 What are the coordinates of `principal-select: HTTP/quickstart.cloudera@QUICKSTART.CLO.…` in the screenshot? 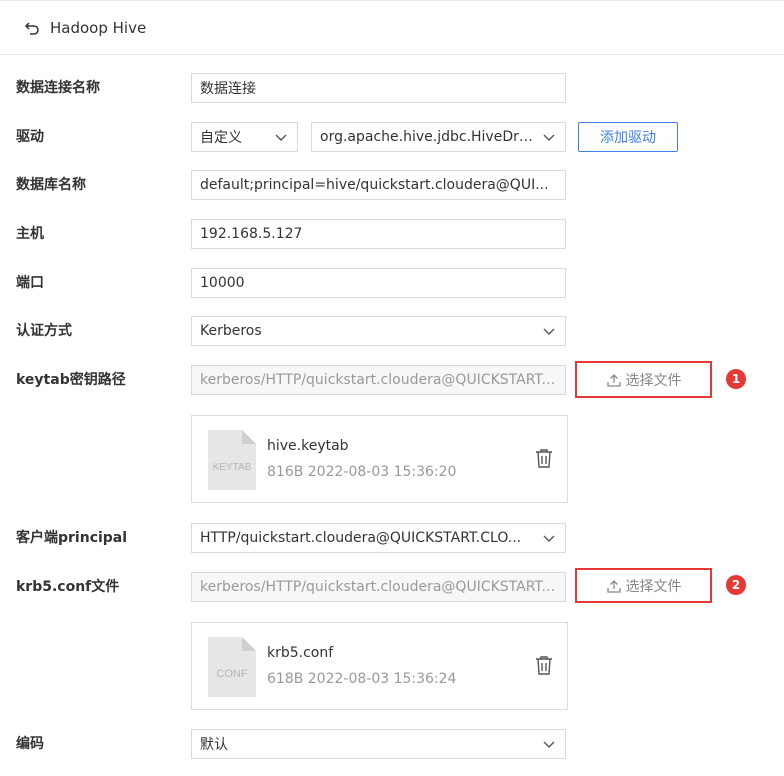 It's located at (378, 538).